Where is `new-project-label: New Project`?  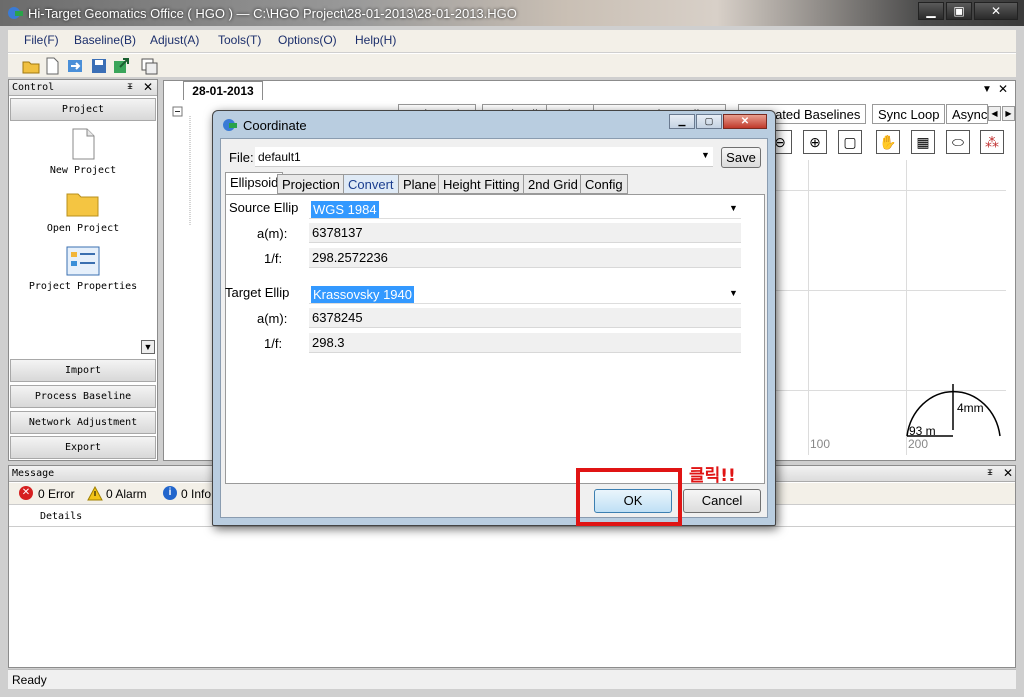 new-project-label: New Project is located at coordinates (83, 170).